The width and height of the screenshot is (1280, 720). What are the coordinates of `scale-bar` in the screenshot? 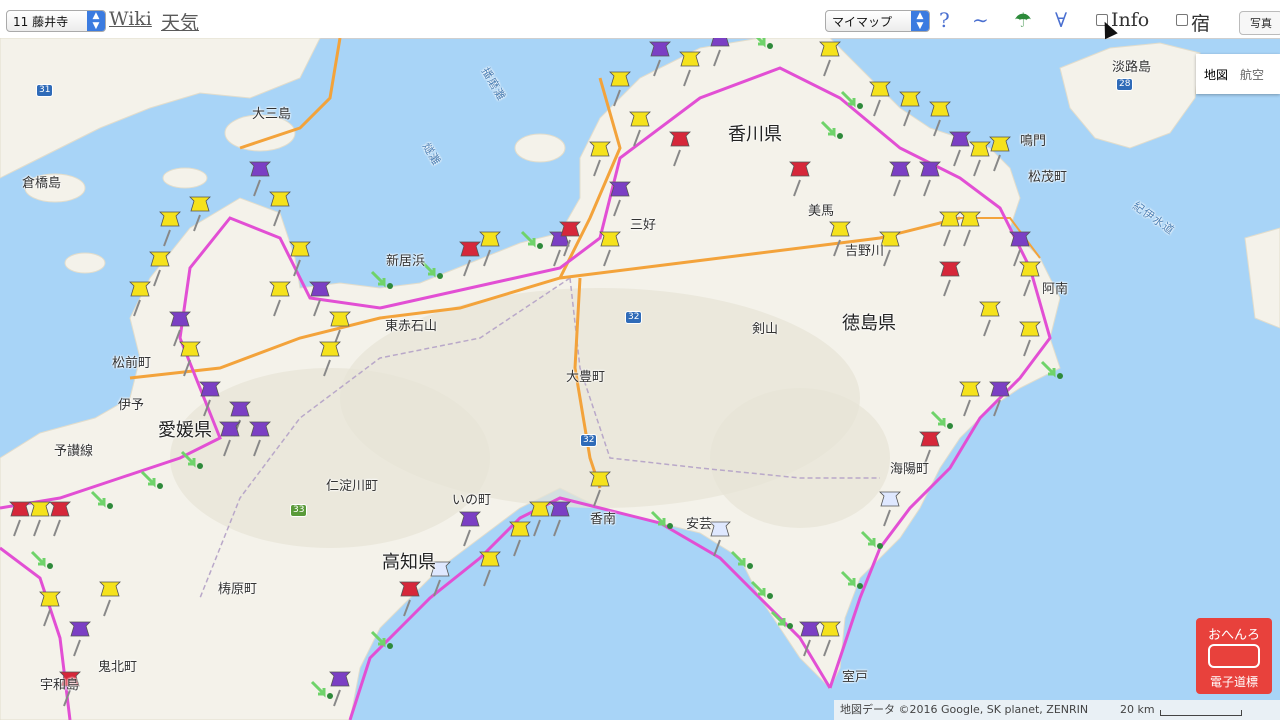 It's located at (1201, 713).